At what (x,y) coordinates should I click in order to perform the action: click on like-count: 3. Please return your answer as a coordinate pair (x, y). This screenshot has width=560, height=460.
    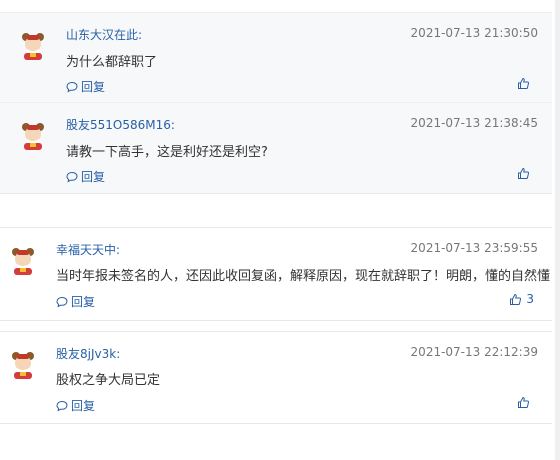
    Looking at the image, I should click on (530, 299).